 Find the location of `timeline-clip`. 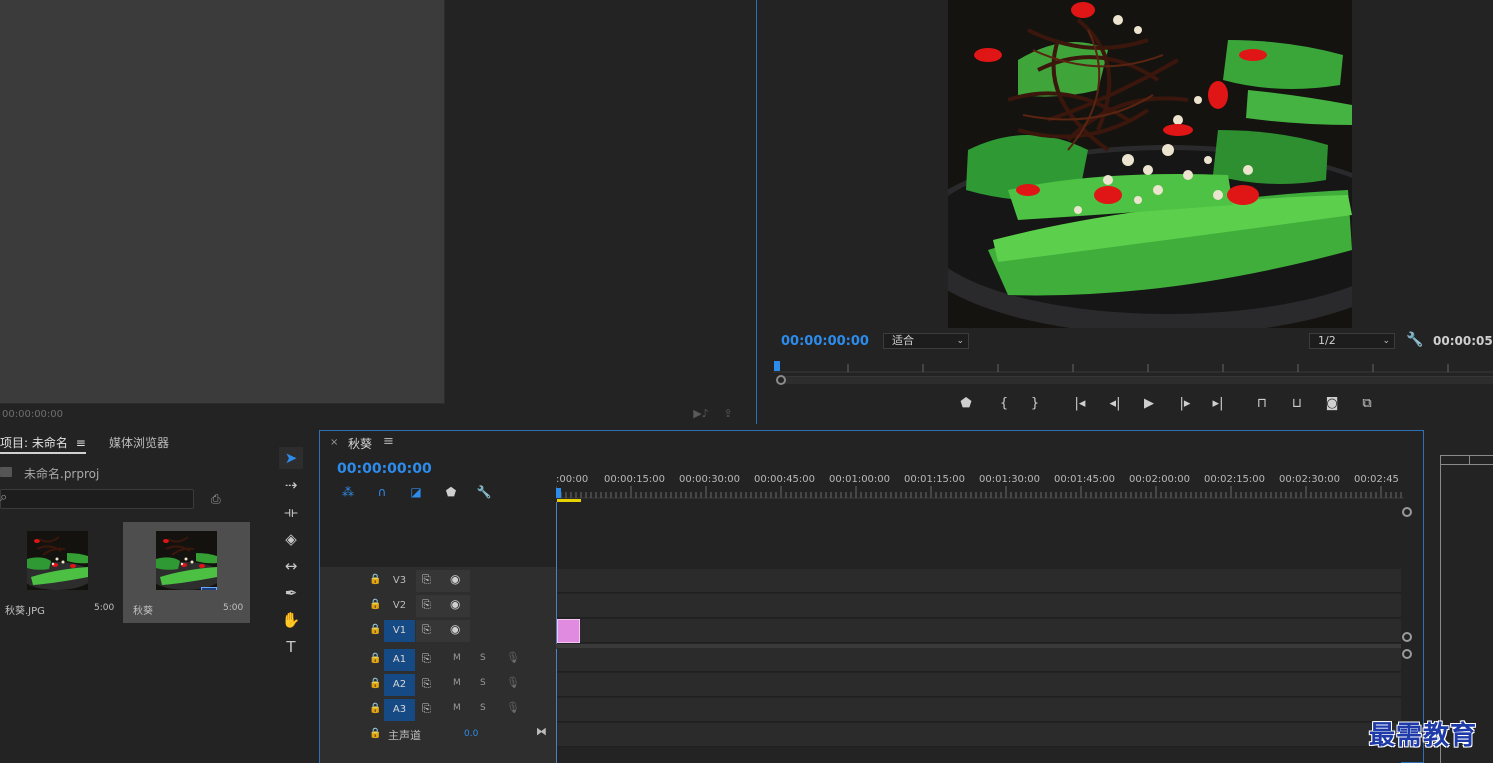

timeline-clip is located at coordinates (568, 631).